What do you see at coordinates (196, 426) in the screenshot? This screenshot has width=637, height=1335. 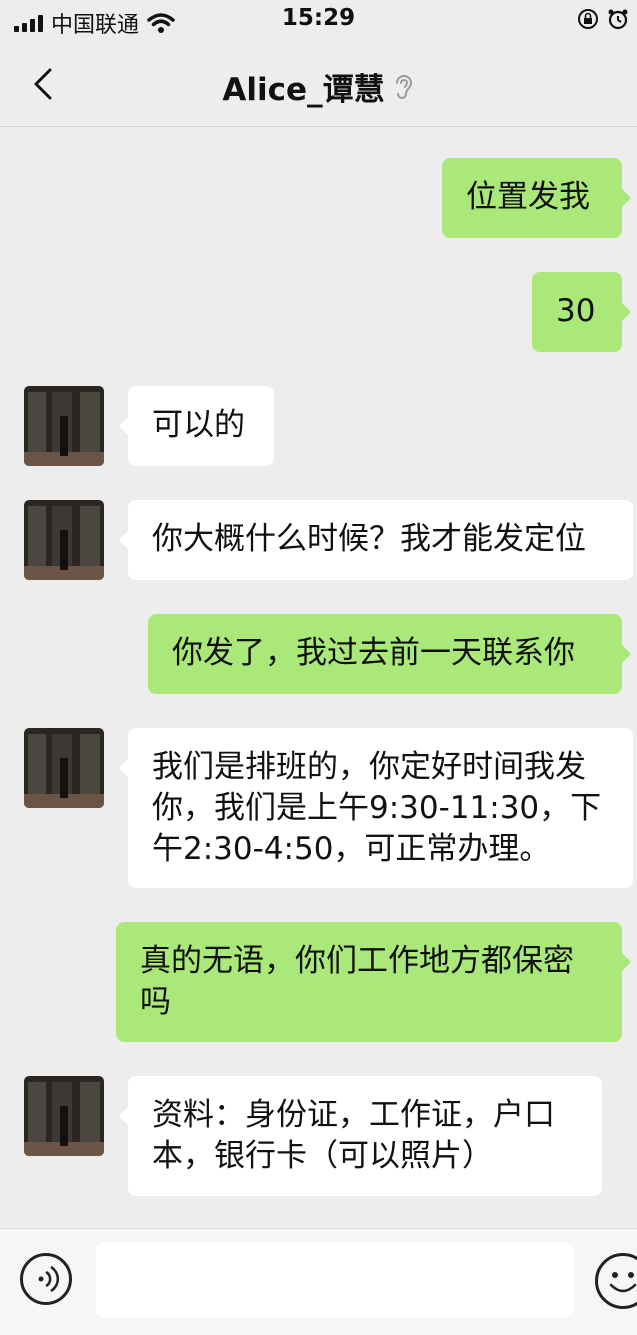 I see `incoming-bubble: 可以的` at bounding box center [196, 426].